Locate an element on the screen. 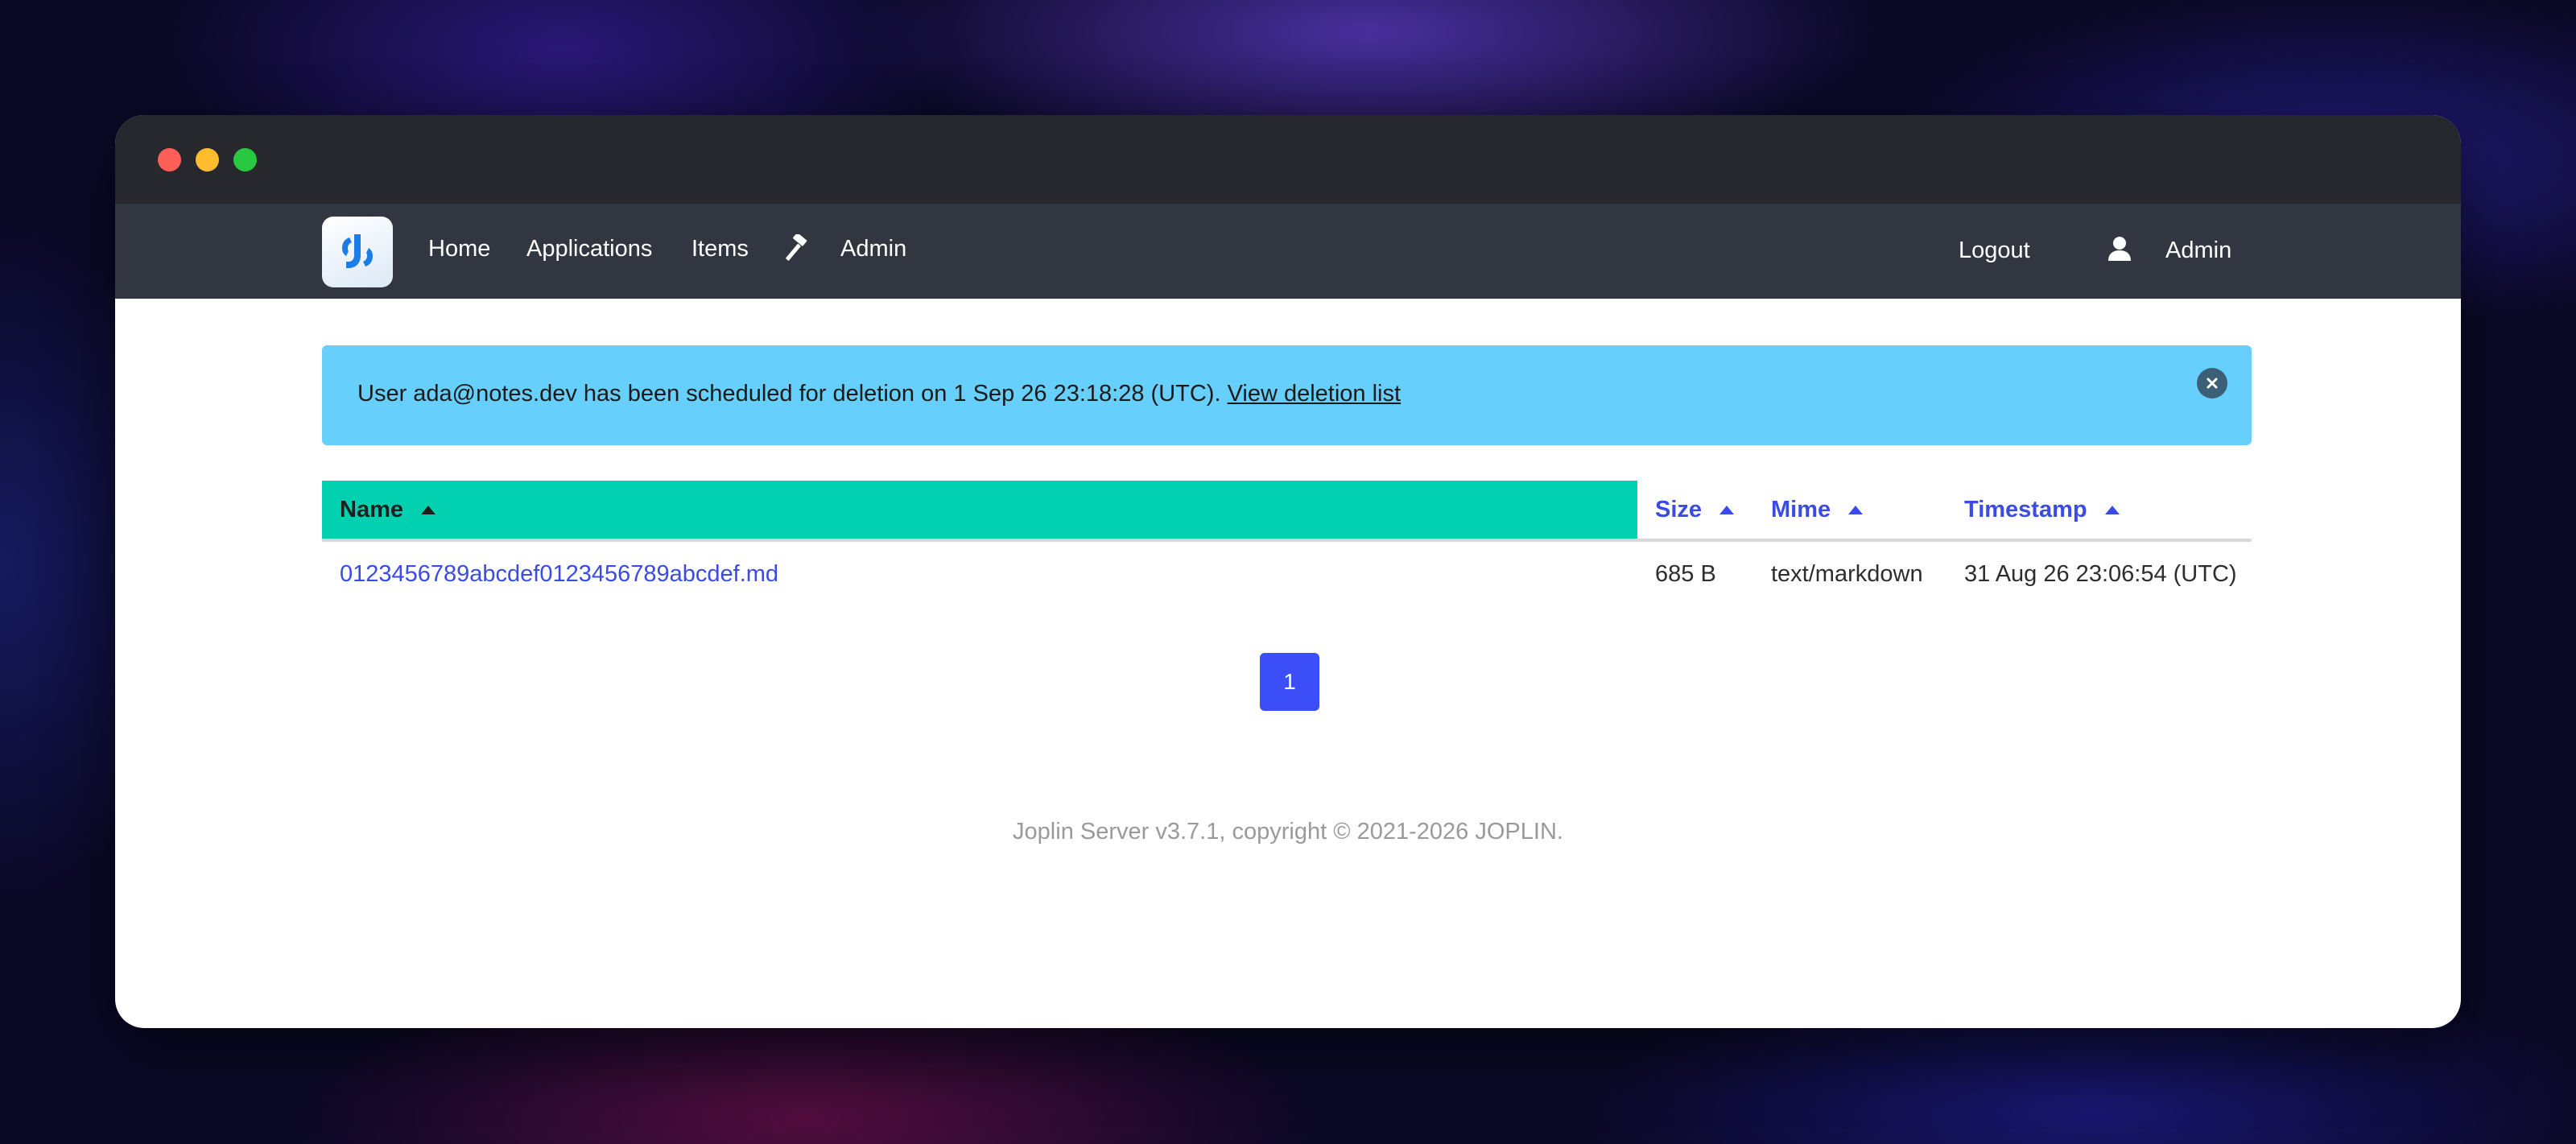 The width and height of the screenshot is (2576, 1144). hammer-icon is located at coordinates (796, 250).